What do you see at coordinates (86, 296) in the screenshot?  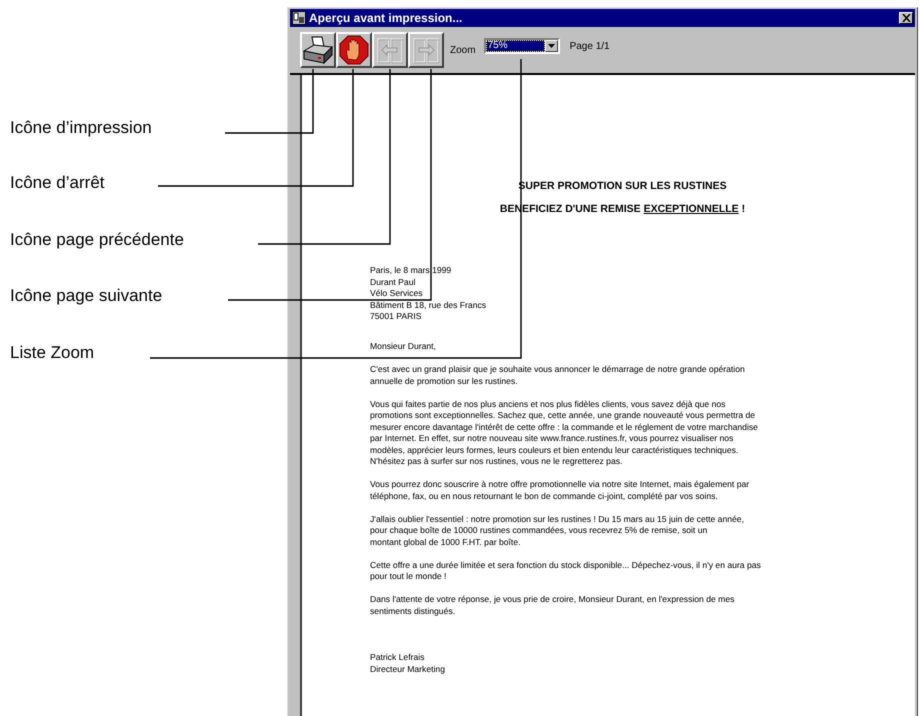 I see `callout-label: Icône page suivante` at bounding box center [86, 296].